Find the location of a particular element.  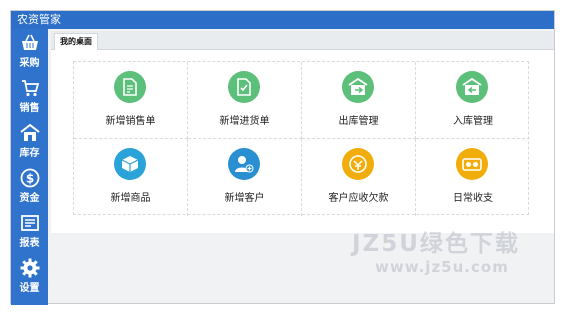

shortcut-new-purchase-order: 新增进货单 is located at coordinates (245, 100).